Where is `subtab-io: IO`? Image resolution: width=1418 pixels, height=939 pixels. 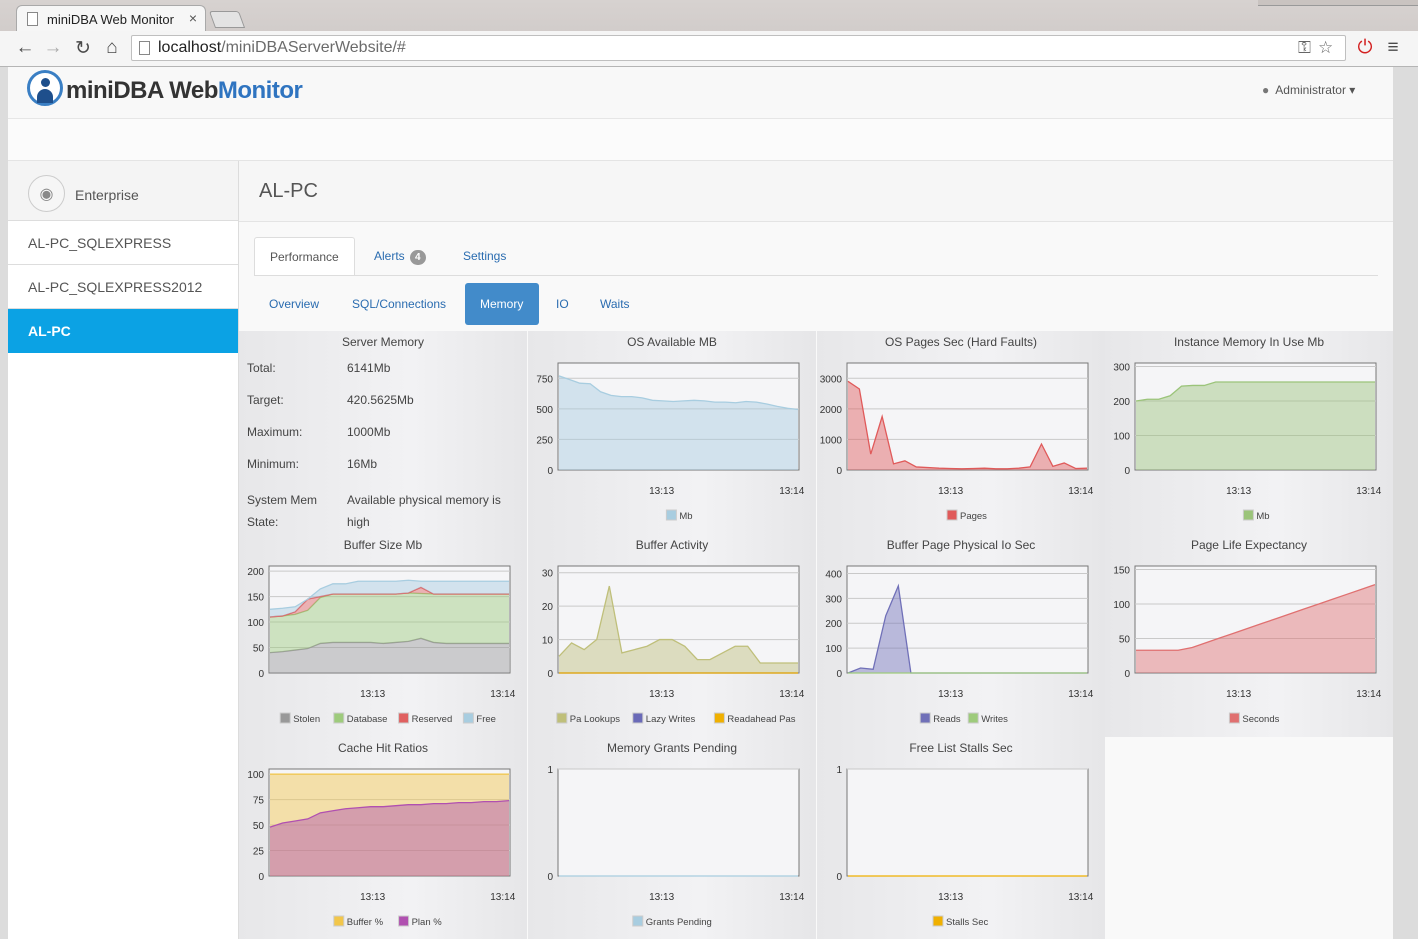 subtab-io: IO is located at coordinates (562, 304).